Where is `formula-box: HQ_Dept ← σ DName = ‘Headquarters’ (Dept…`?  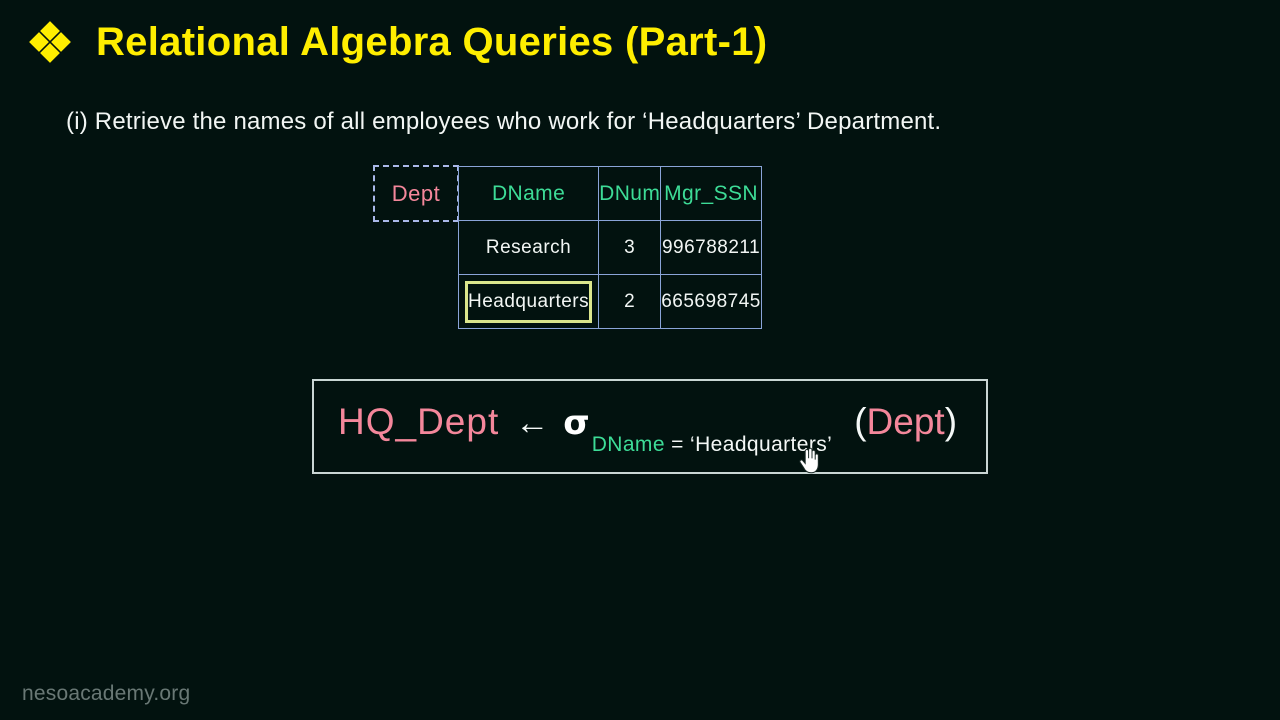 formula-box: HQ_Dept ← σ DName = ‘Headquarters’ (Dept… is located at coordinates (650, 426).